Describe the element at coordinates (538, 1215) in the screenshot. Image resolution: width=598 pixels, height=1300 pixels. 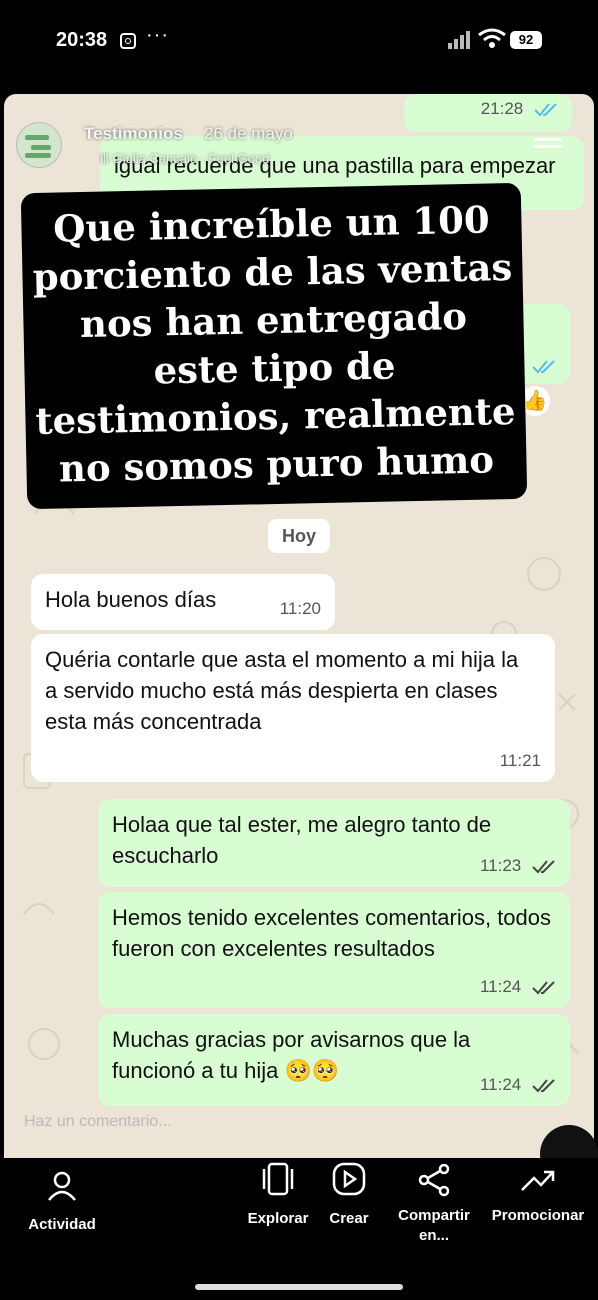
I see `nav-promote-label: Promocionar` at that location.